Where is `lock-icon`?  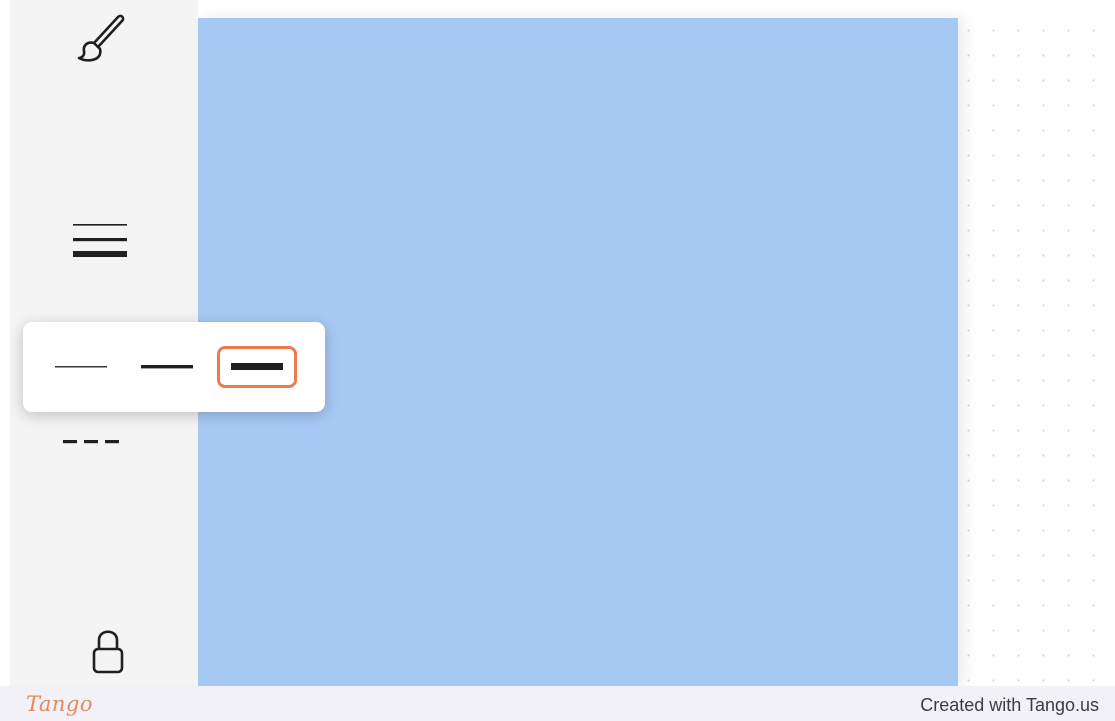 lock-icon is located at coordinates (108, 652).